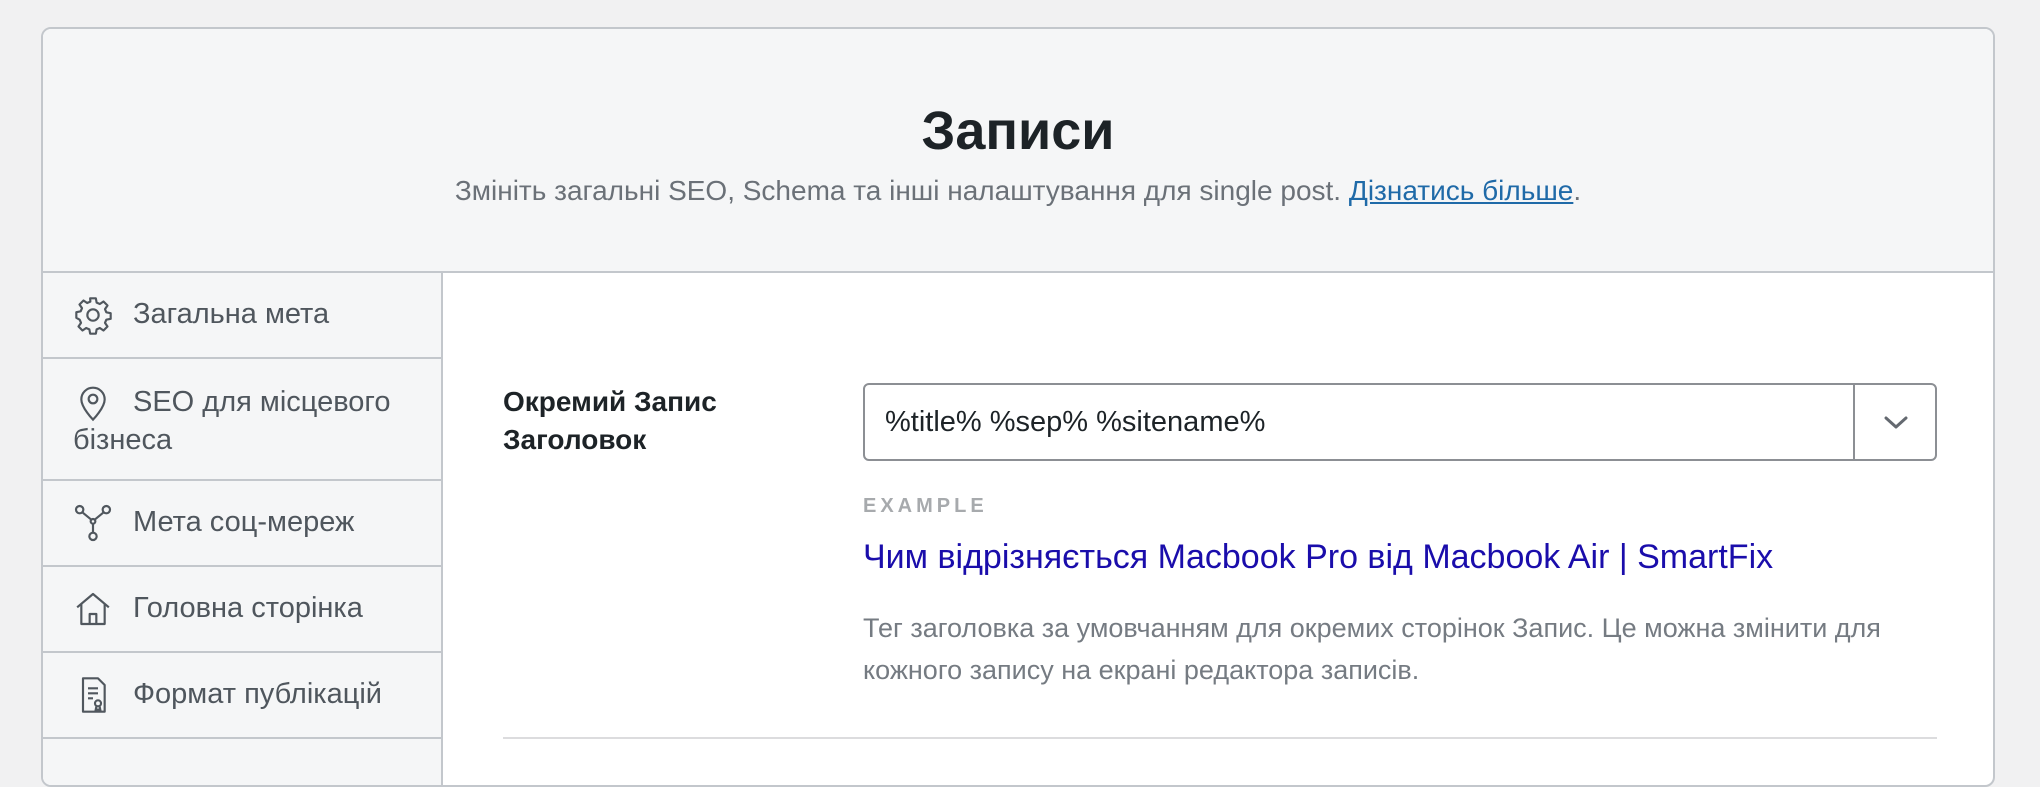 The image size is (2040, 787). I want to click on sidebar-item-label: Головна сторінка, so click(248, 608).